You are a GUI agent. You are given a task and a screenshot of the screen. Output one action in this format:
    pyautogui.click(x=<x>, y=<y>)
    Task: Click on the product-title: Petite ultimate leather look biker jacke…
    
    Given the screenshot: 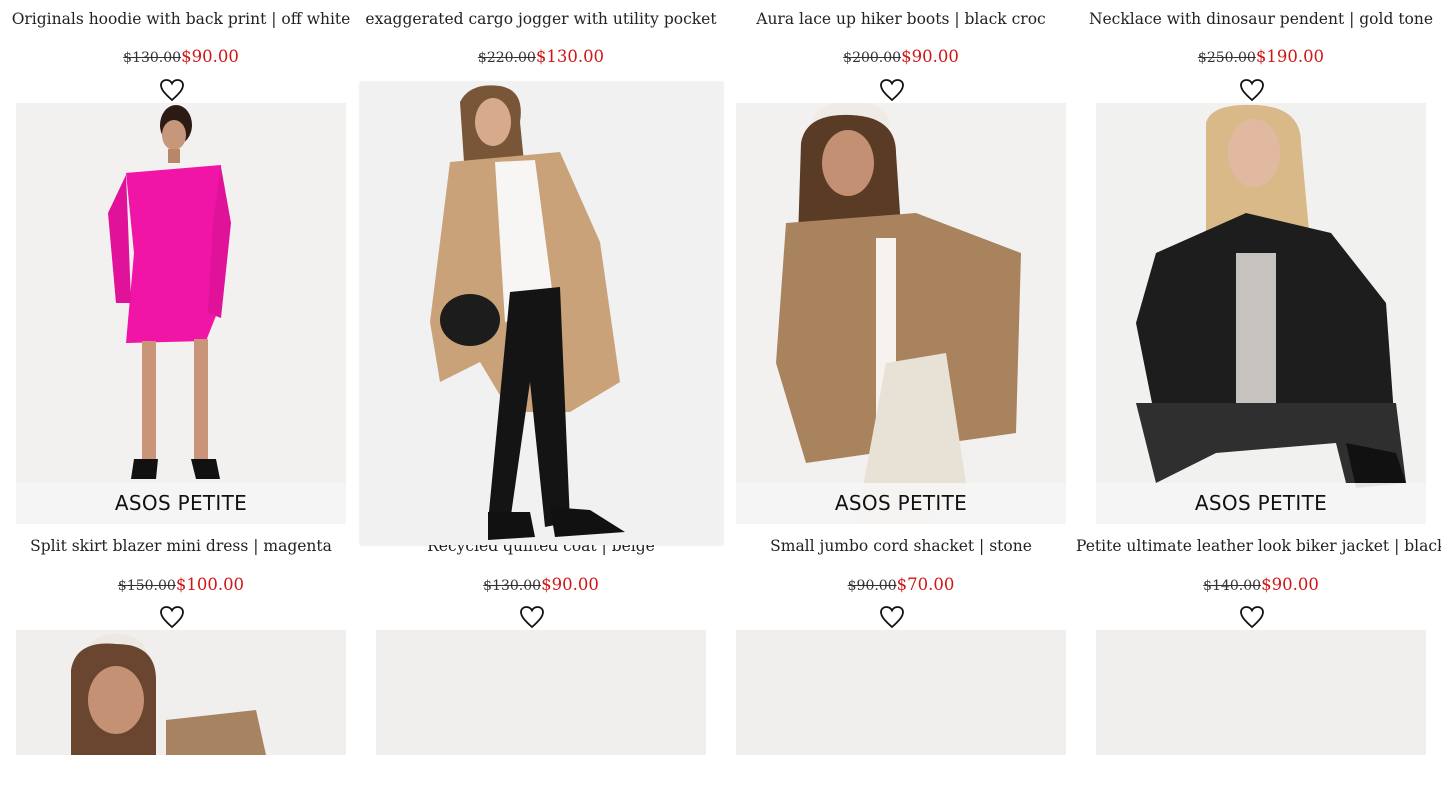 What is the action you would take?
    pyautogui.click(x=1258, y=546)
    